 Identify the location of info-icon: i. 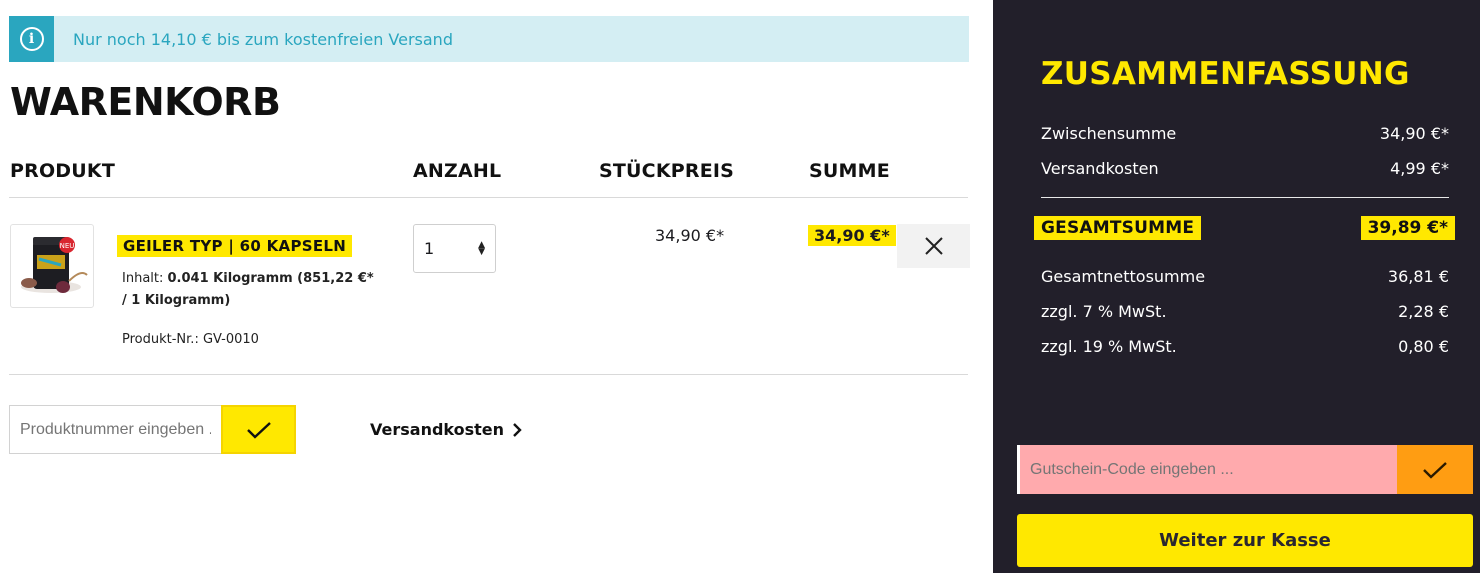
(31, 39).